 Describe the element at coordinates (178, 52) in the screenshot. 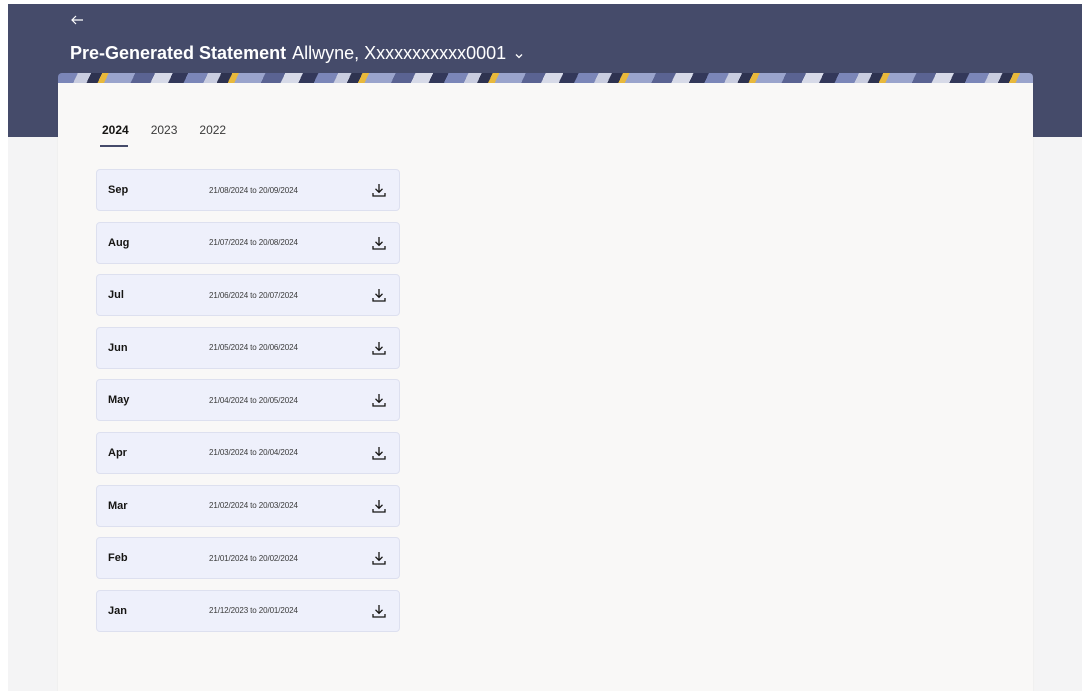

I see `page-title: Pre-Generated Statement` at that location.